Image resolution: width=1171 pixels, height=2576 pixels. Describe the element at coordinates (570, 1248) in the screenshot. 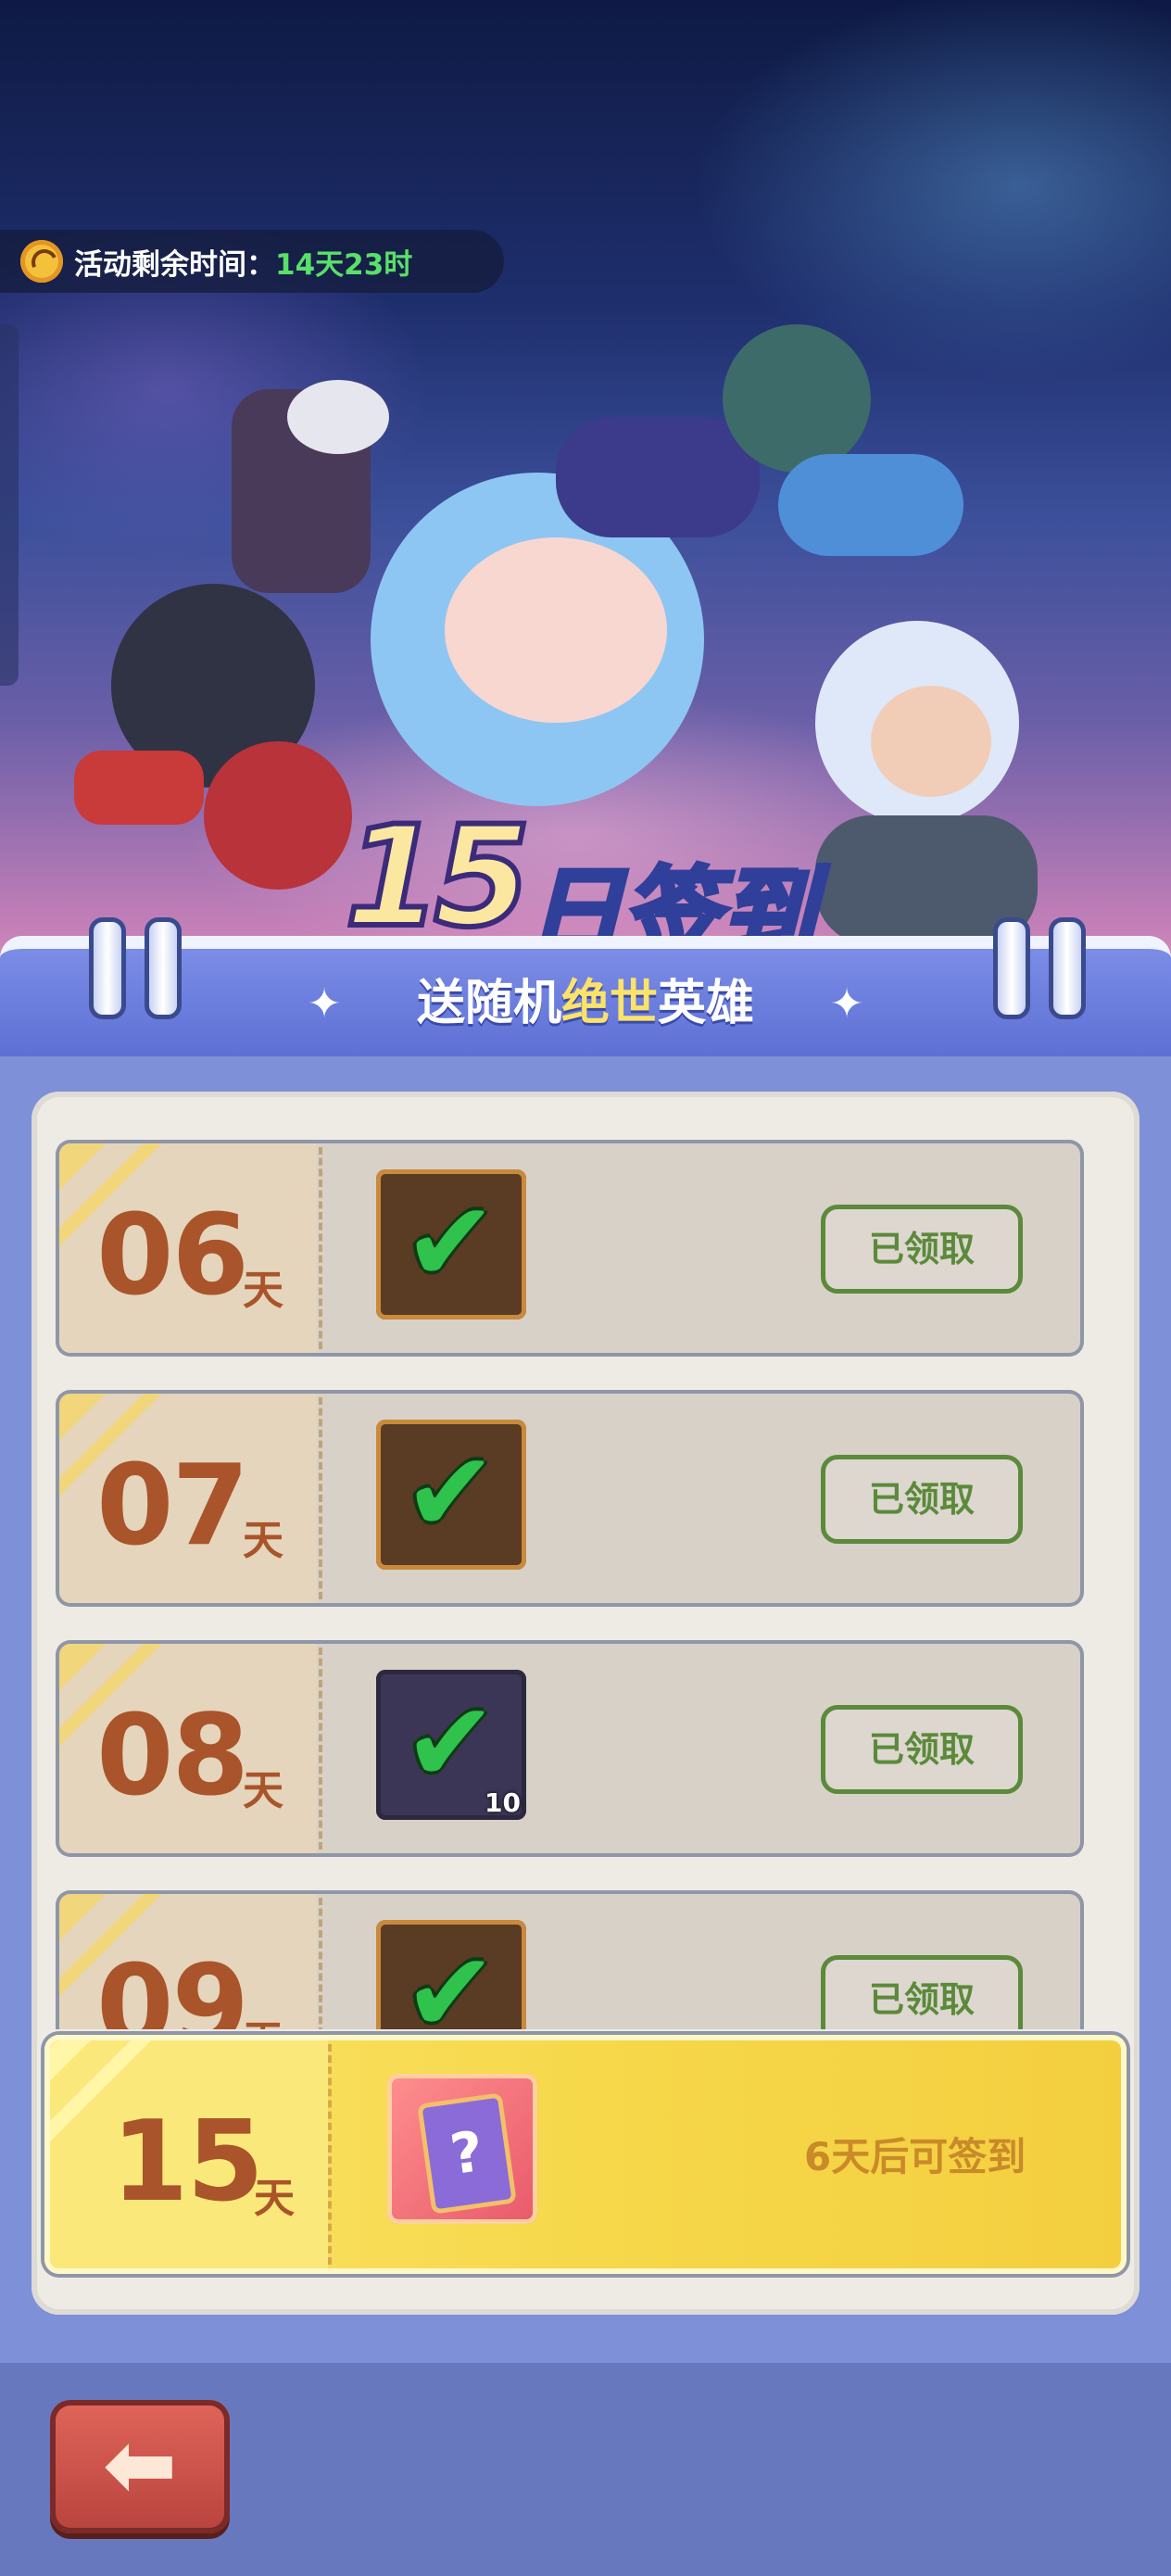

I see `signin-row-day-06: 06 天 ✔ 已领取` at that location.